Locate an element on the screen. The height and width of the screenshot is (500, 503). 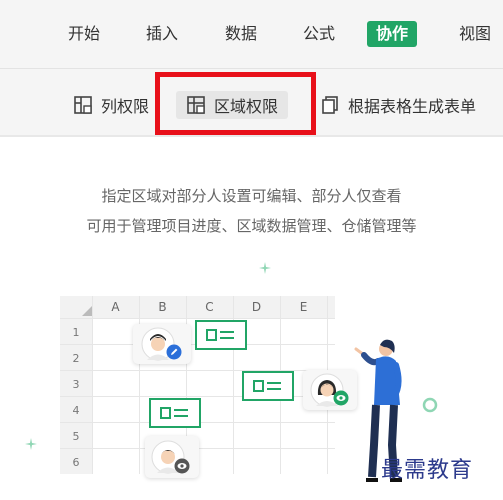
menu-bar: 开始 插入 数据 公式 协作 视图 is located at coordinates (251, 34).